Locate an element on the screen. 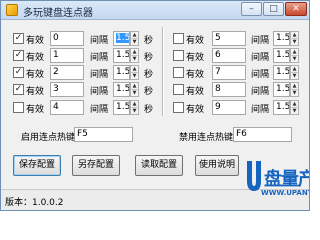 The image size is (320, 240). disable-hotkey-input: F6 is located at coordinates (262, 134).